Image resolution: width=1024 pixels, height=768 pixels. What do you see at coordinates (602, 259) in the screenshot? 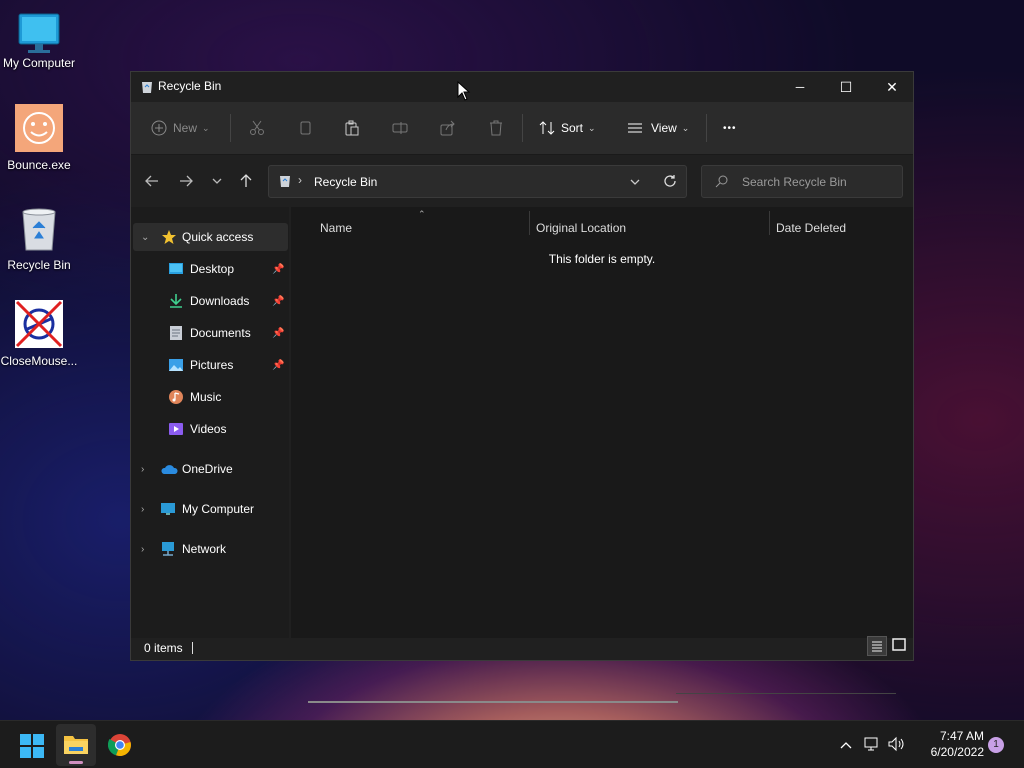
I see `empty-folder-message: This folder is empty.` at bounding box center [602, 259].